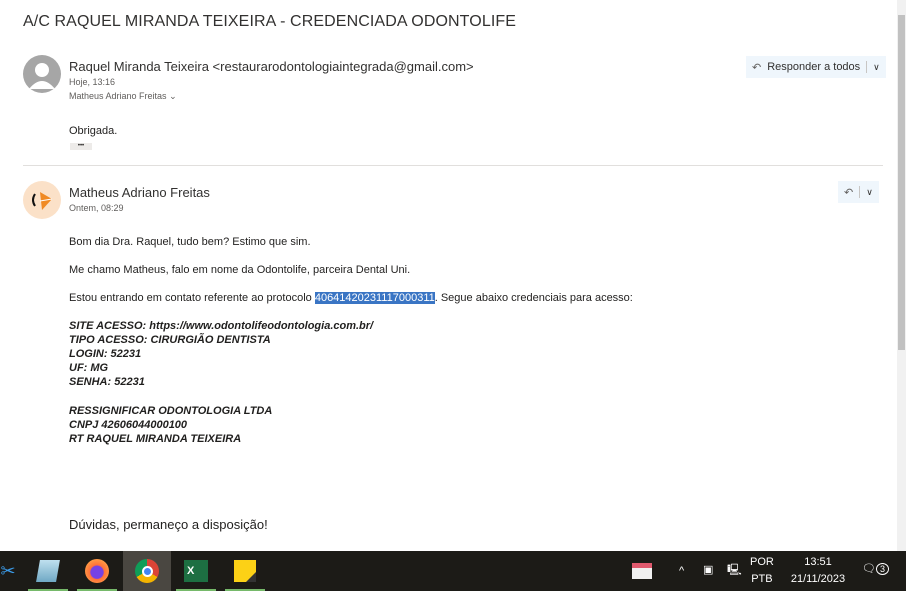 This screenshot has width=906, height=591. Describe the element at coordinates (173, 96) in the screenshot. I see `chevron-down-icon: ⌄` at that location.